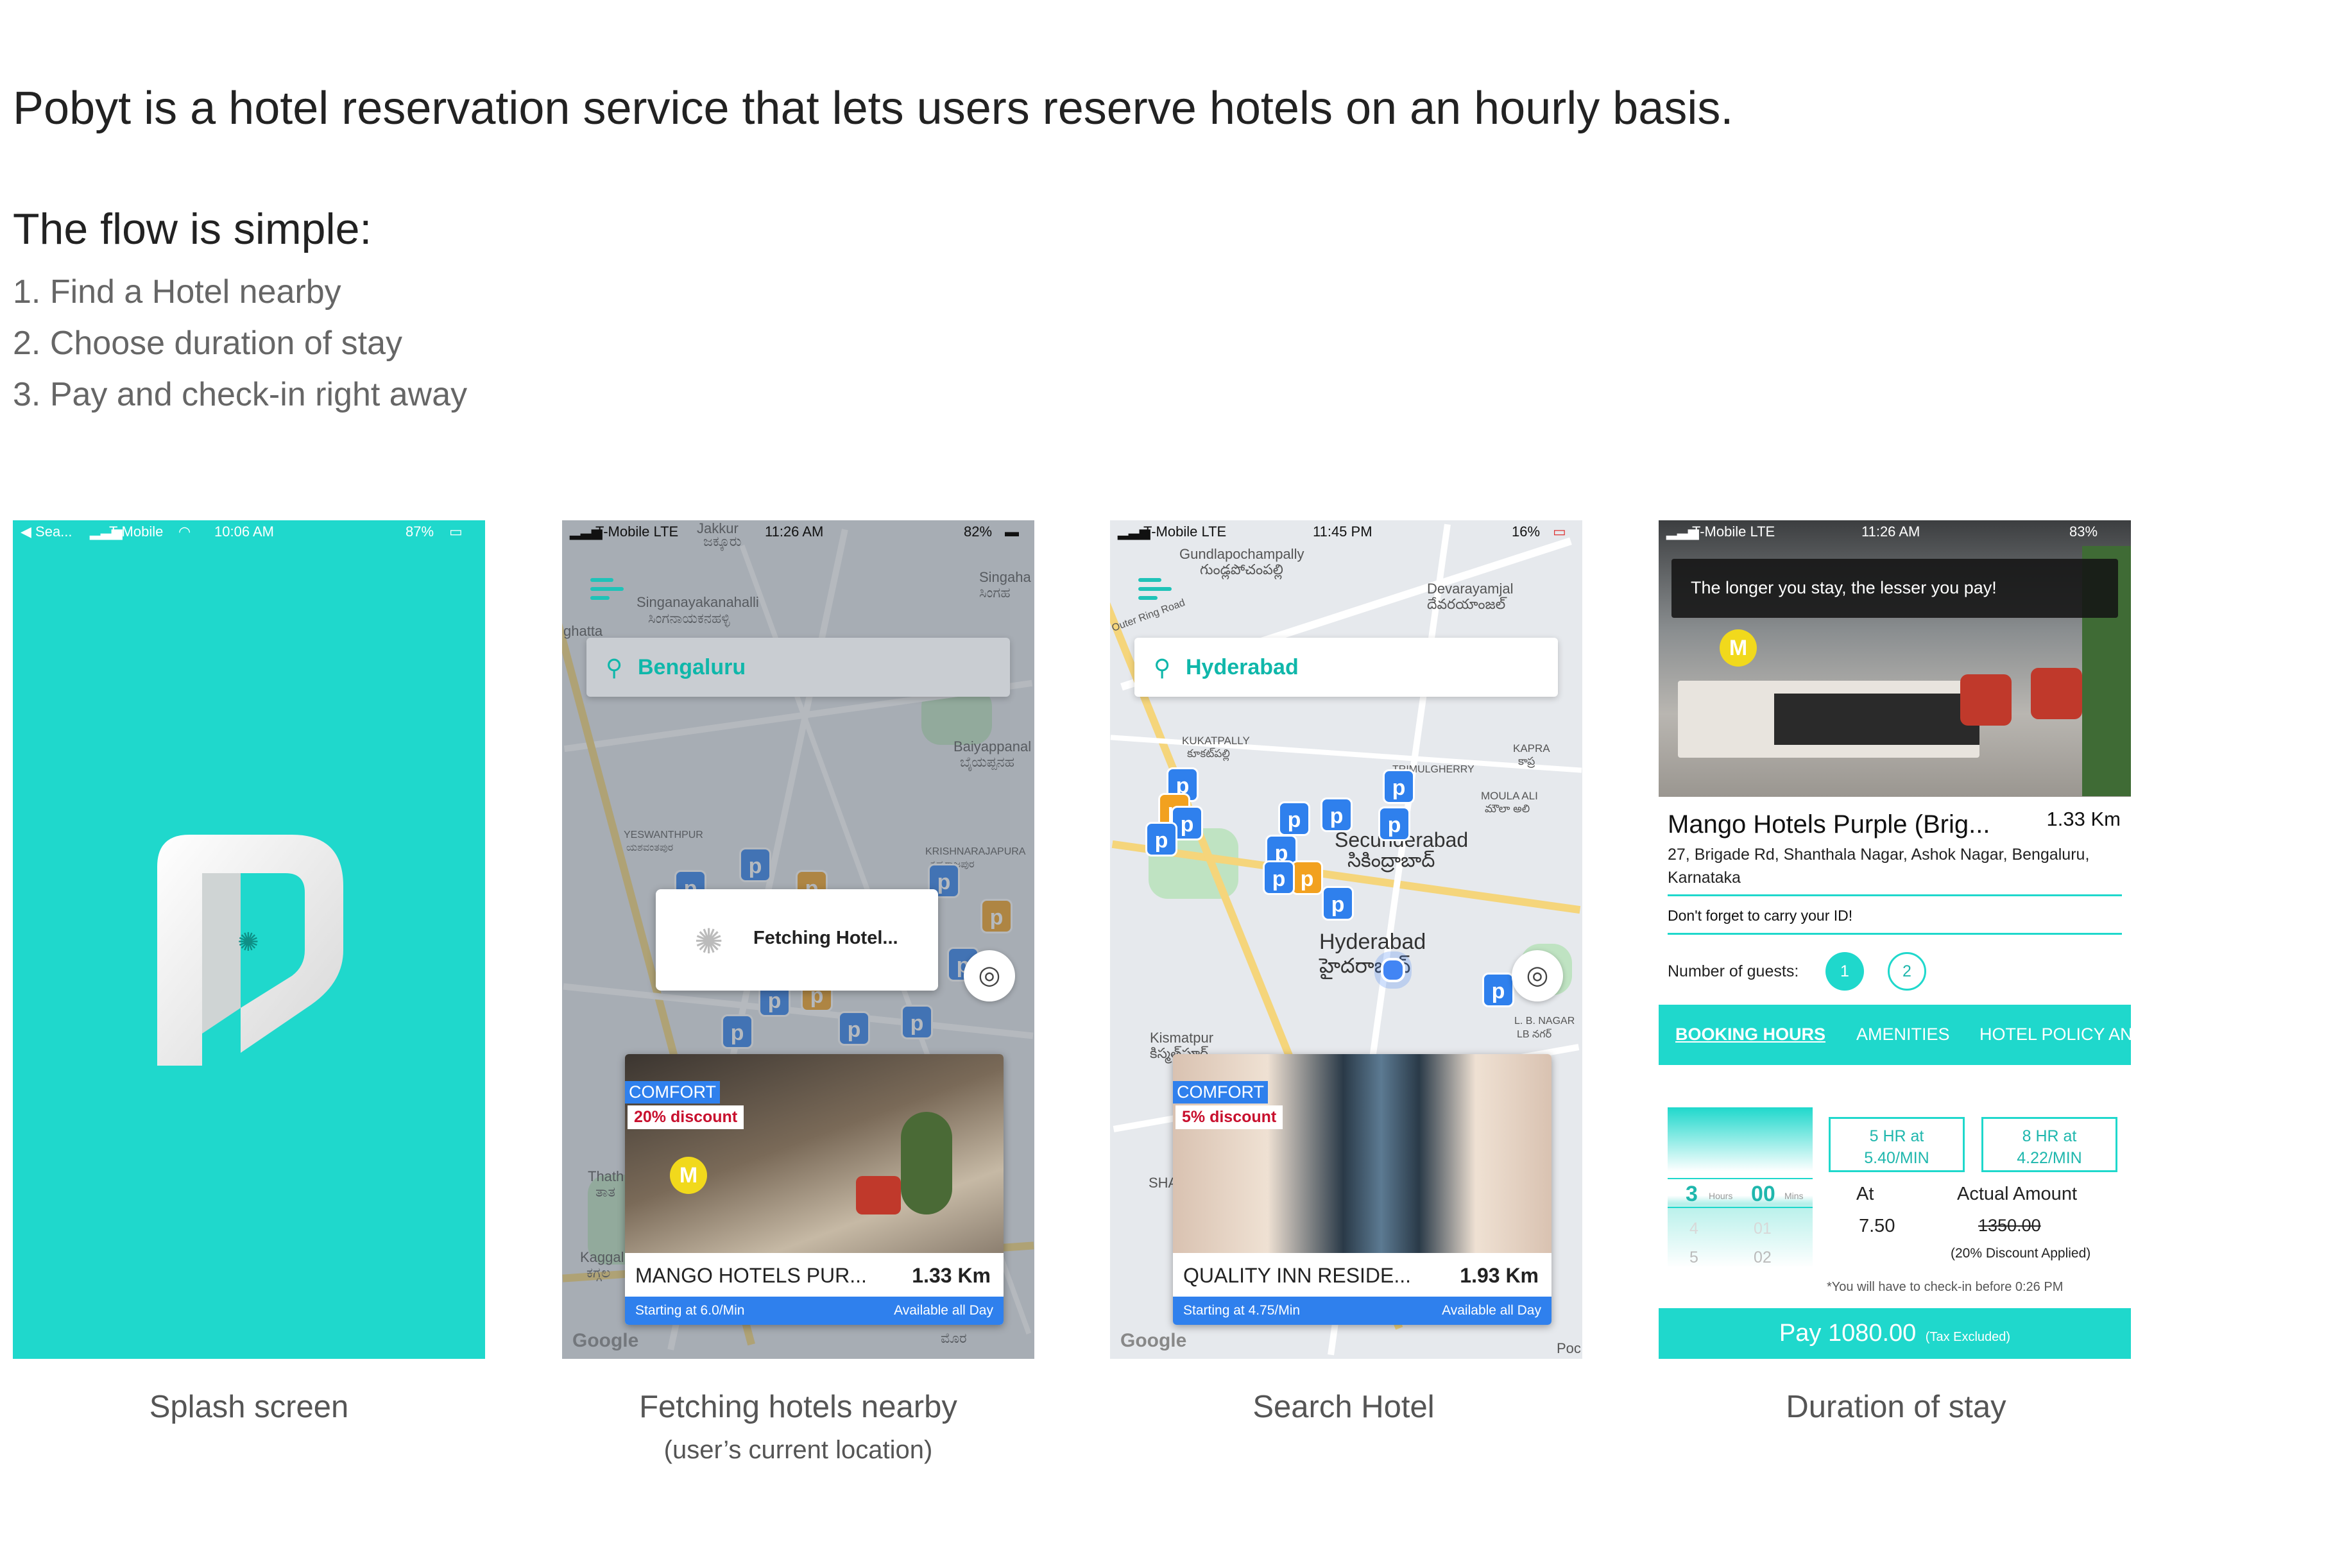  Describe the element at coordinates (1844, 971) in the screenshot. I see `guest-option-1: 1` at that location.